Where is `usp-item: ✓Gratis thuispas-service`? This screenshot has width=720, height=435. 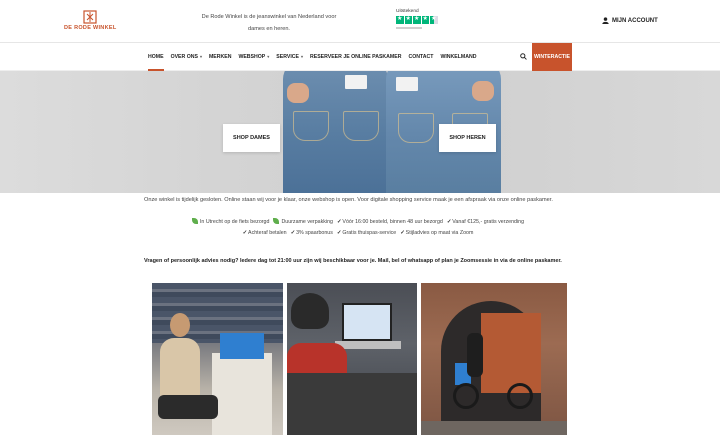 usp-item: ✓Gratis thuispas-service is located at coordinates (366, 233).